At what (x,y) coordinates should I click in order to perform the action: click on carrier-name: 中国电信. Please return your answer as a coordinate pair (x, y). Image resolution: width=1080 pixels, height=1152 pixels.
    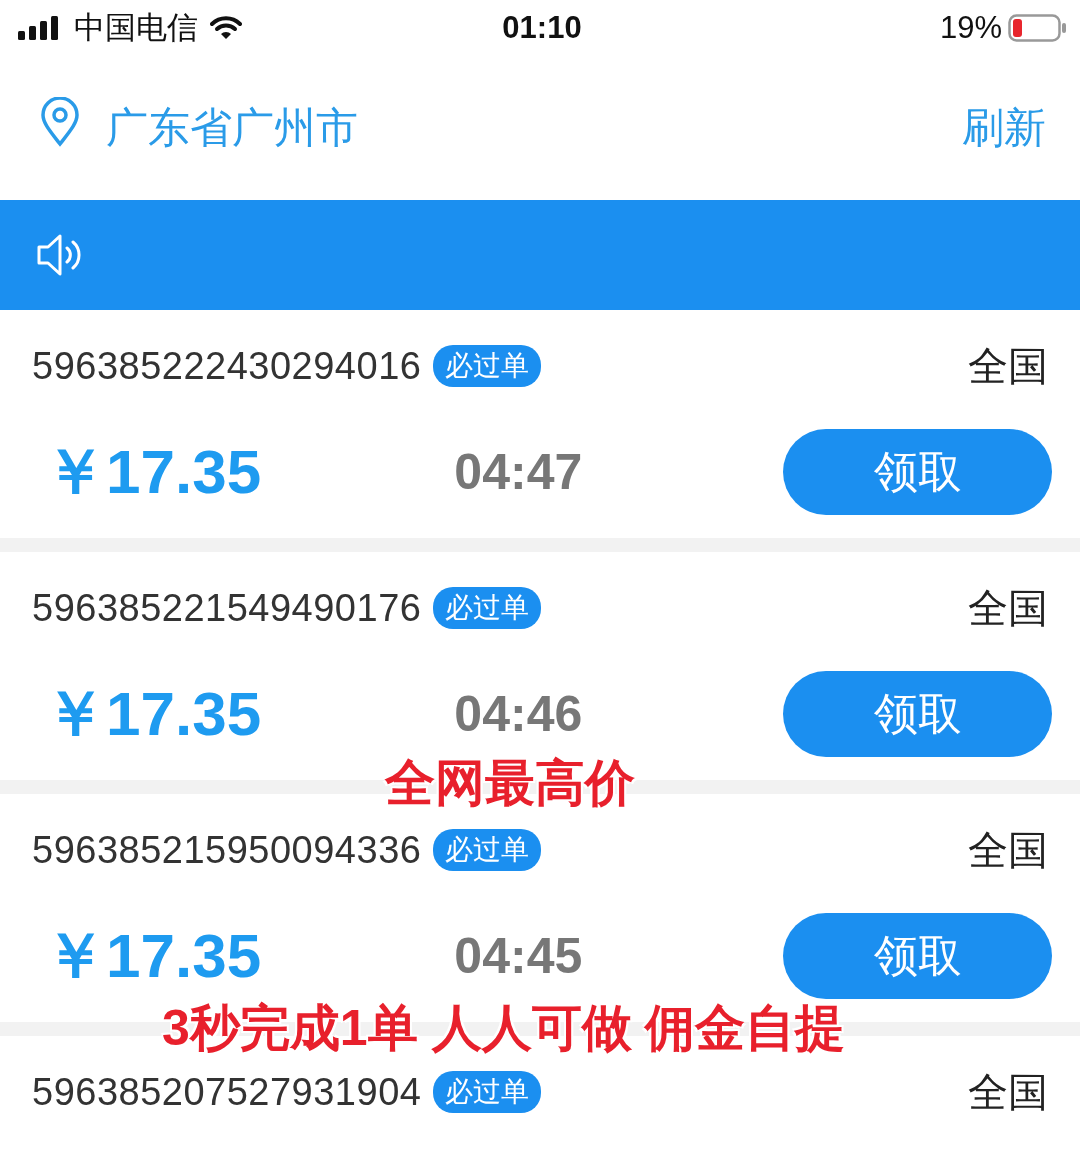
    Looking at the image, I should click on (136, 27).